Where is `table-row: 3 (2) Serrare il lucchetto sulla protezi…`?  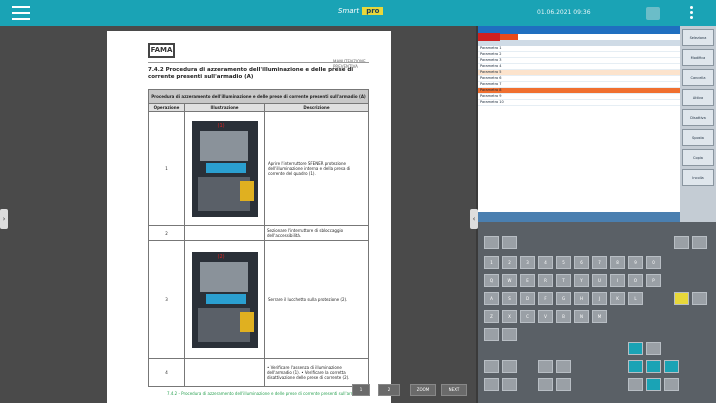 table-row: 3 (2) Serrare il lucchetto sulla protezi… is located at coordinates (258, 299).